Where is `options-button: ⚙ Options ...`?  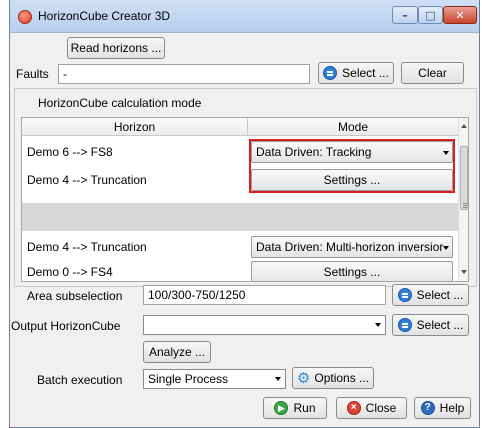 options-button: ⚙ Options ... is located at coordinates (333, 378).